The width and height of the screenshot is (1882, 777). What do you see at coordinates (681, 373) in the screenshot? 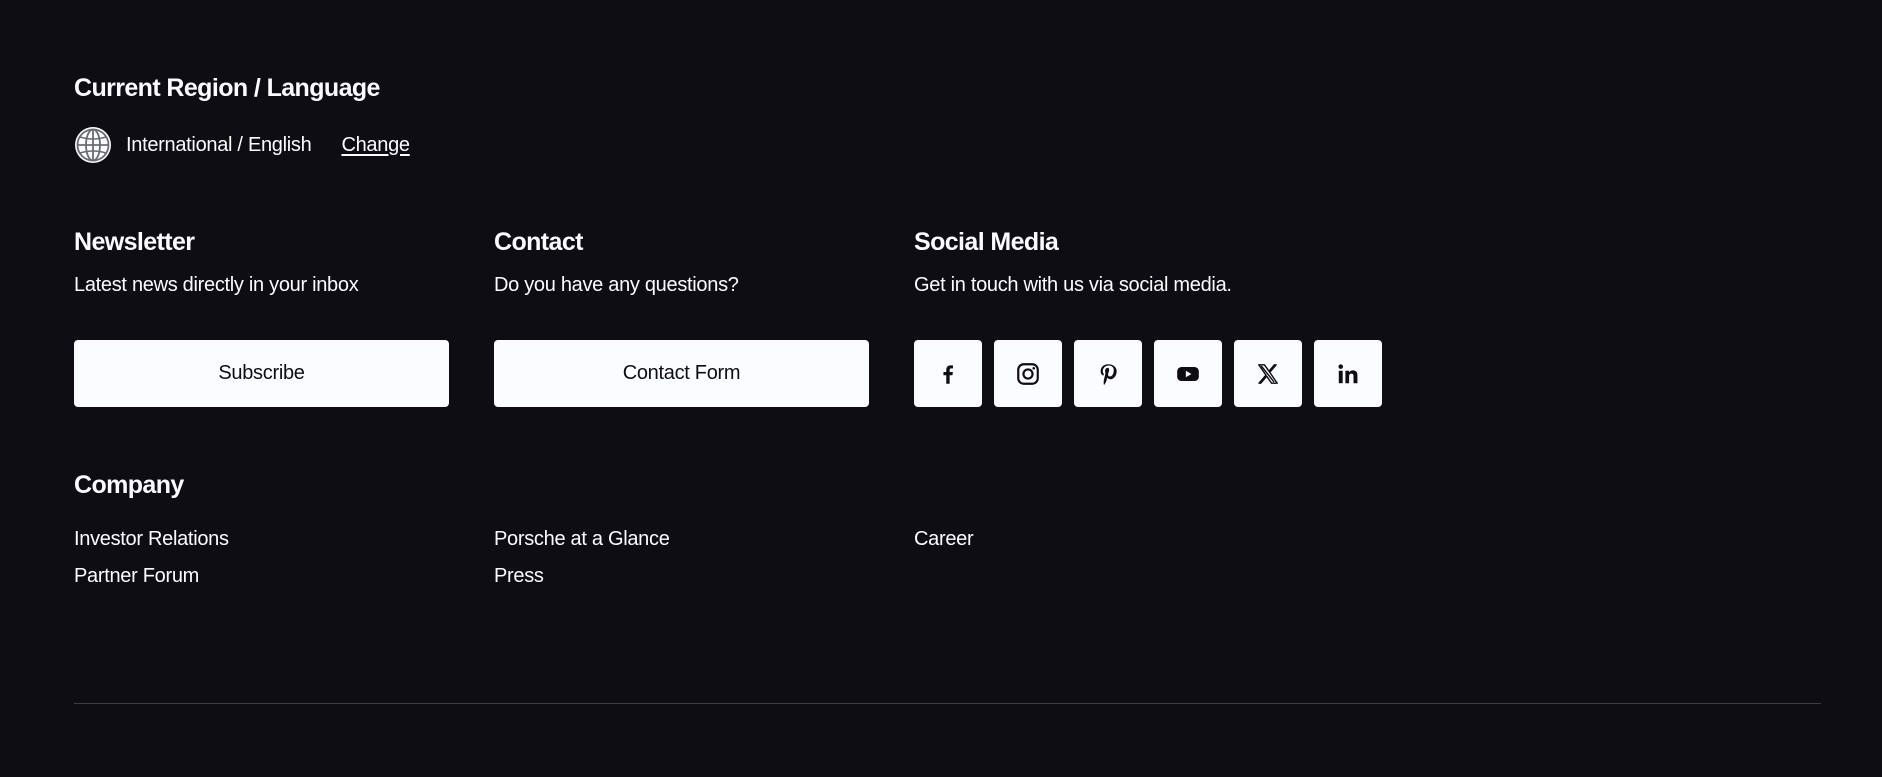
I see `contact-form-button: Contact Form` at bounding box center [681, 373].